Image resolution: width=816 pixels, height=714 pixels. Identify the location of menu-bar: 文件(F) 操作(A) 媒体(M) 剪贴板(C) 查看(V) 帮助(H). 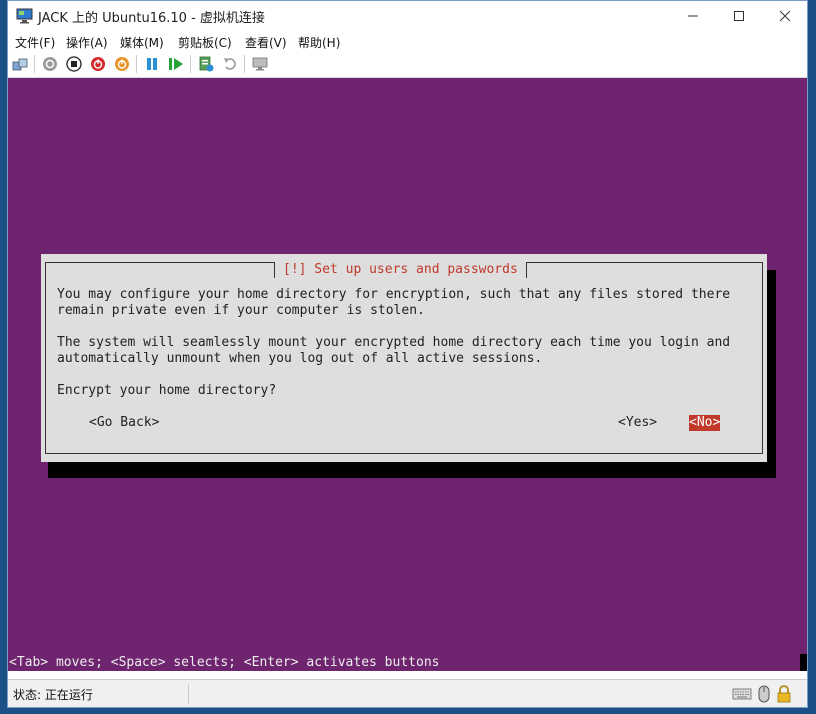
(407, 41).